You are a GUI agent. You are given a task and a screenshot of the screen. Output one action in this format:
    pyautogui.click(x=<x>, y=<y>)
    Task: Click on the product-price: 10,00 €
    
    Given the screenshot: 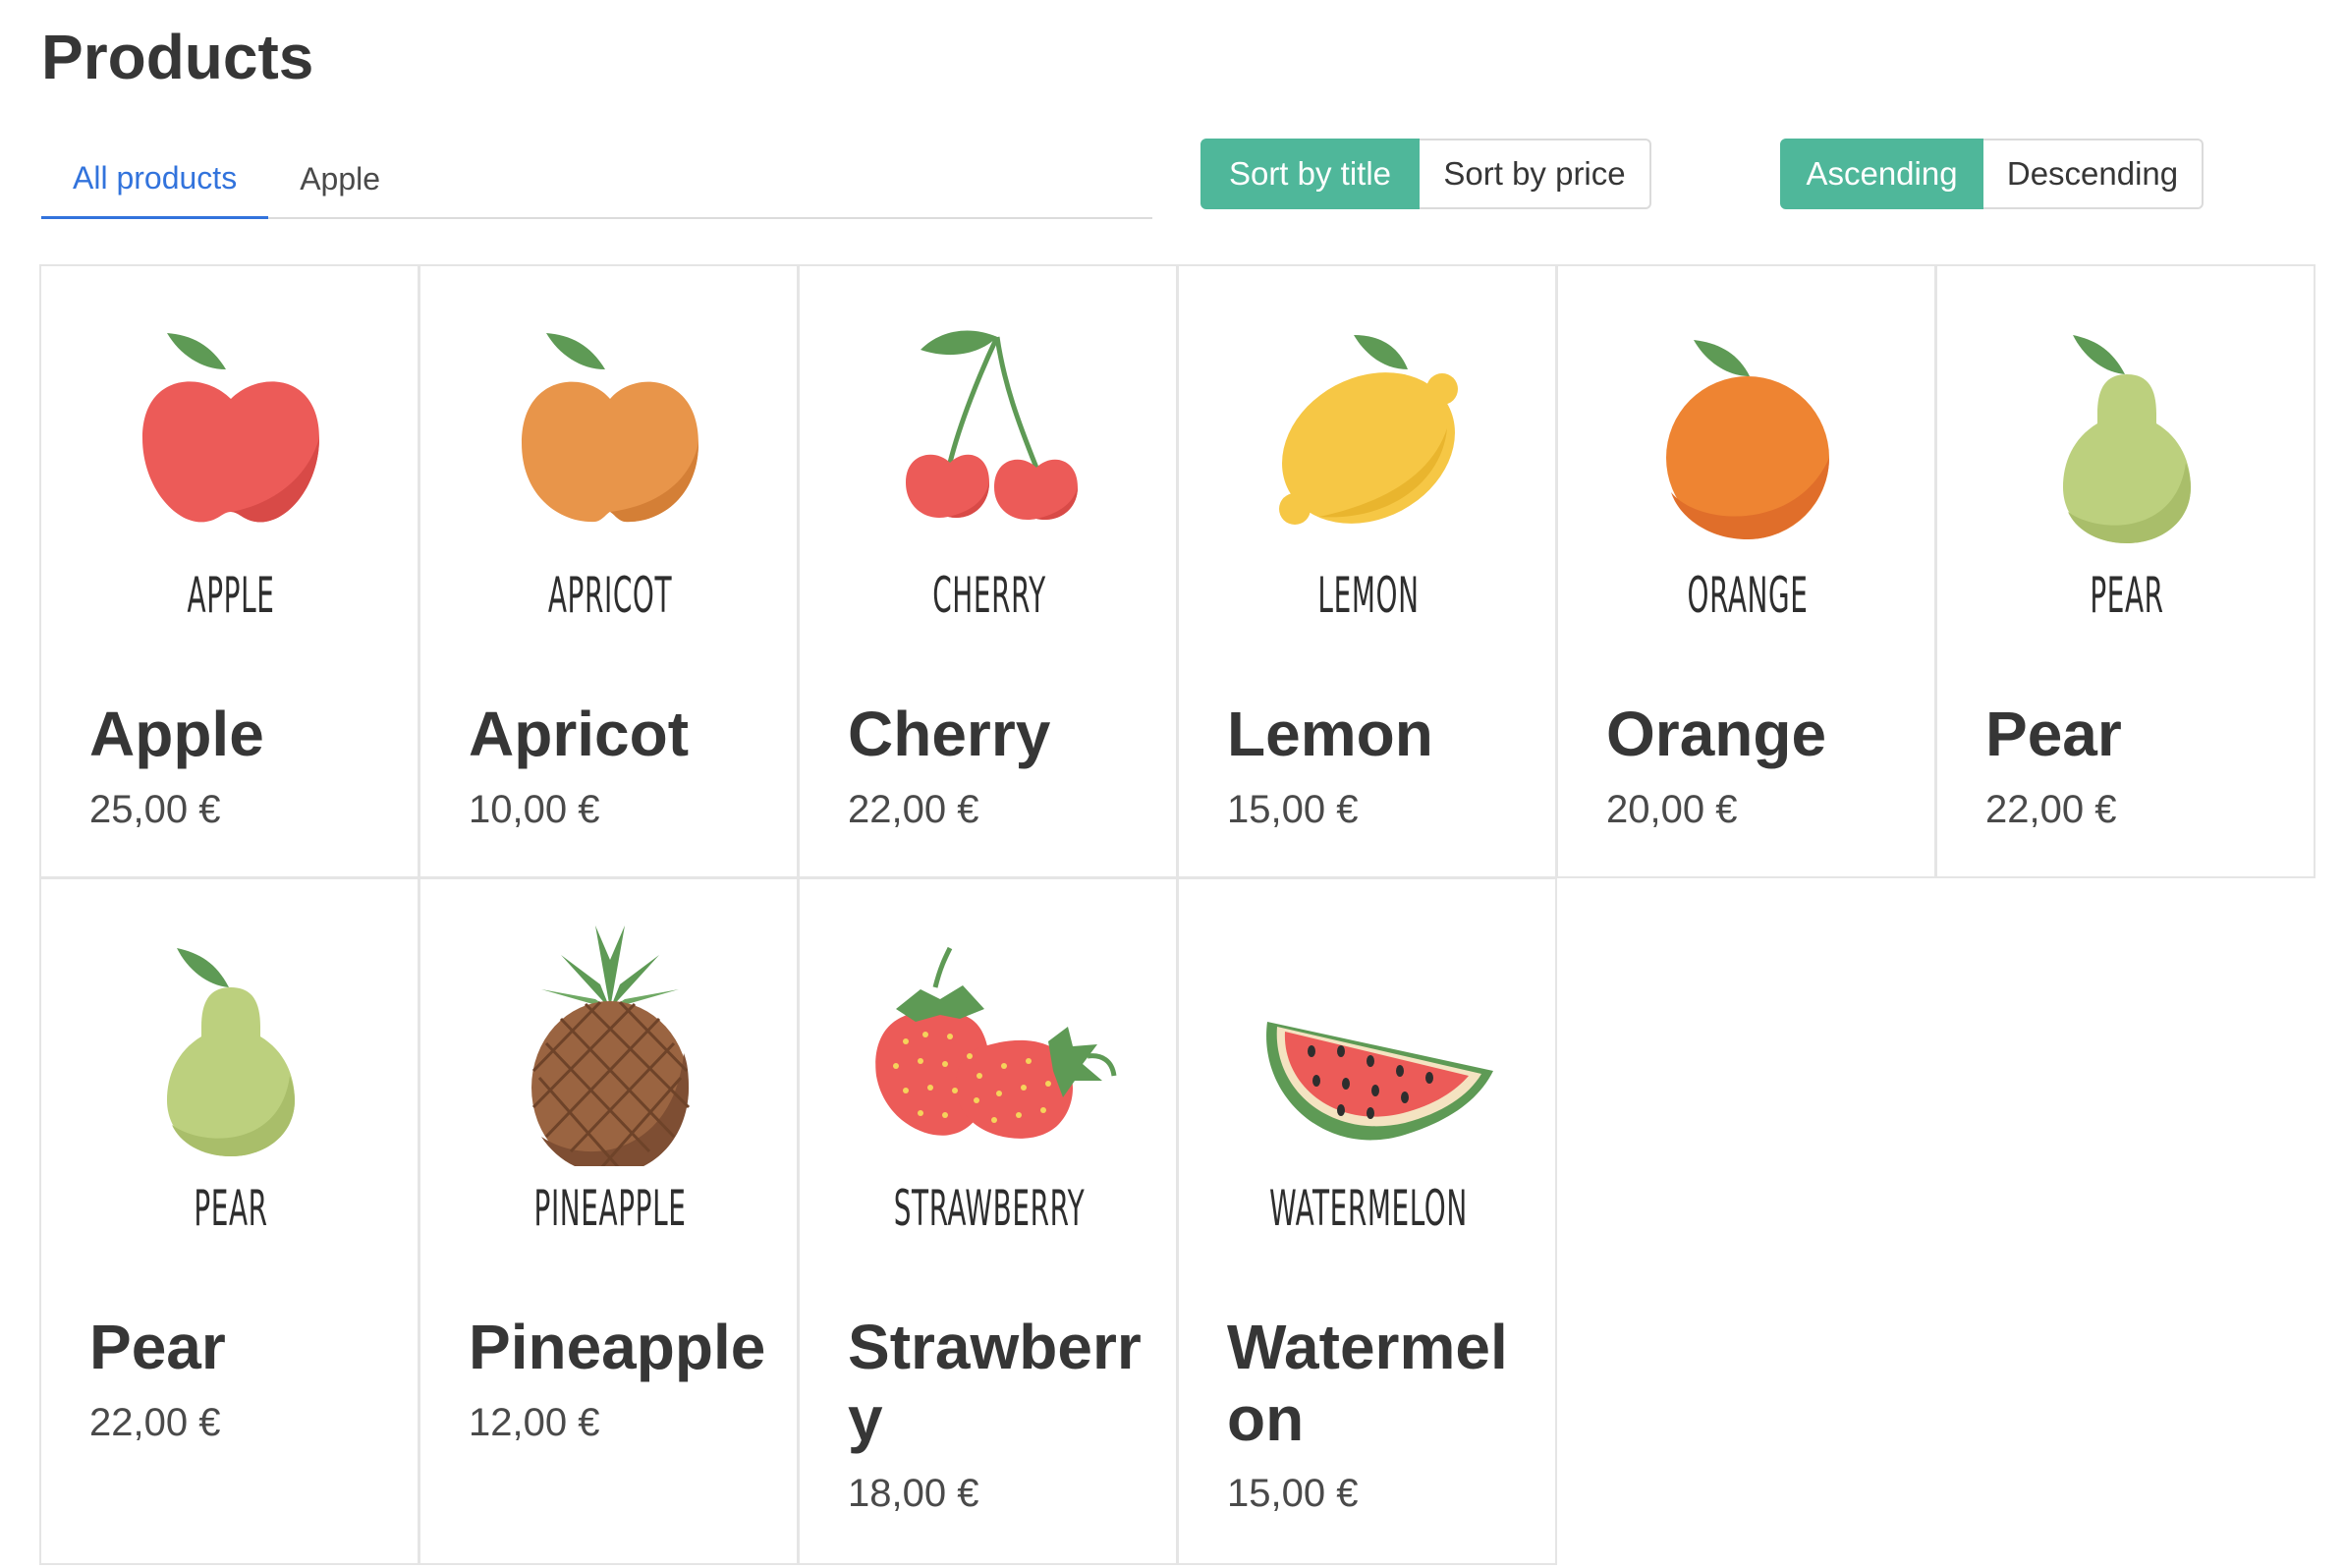 What is the action you would take?
    pyautogui.click(x=535, y=809)
    